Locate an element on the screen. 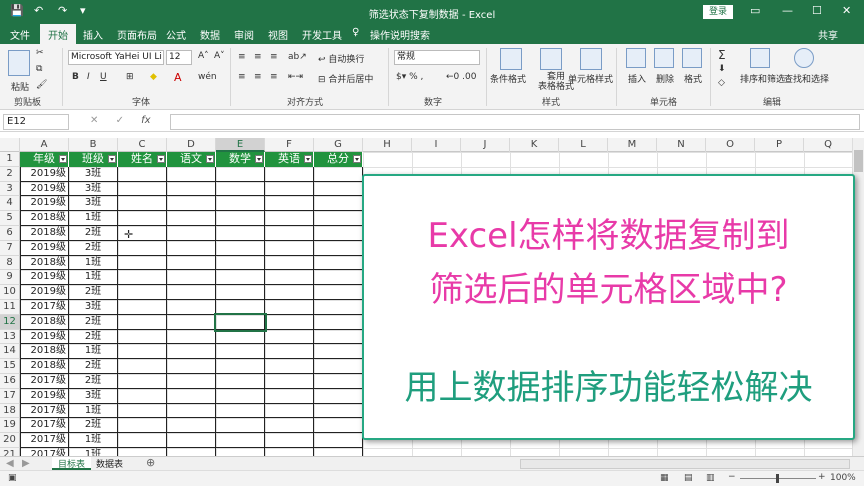 The height and width of the screenshot is (486, 864). bold-button: B is located at coordinates (75, 77).